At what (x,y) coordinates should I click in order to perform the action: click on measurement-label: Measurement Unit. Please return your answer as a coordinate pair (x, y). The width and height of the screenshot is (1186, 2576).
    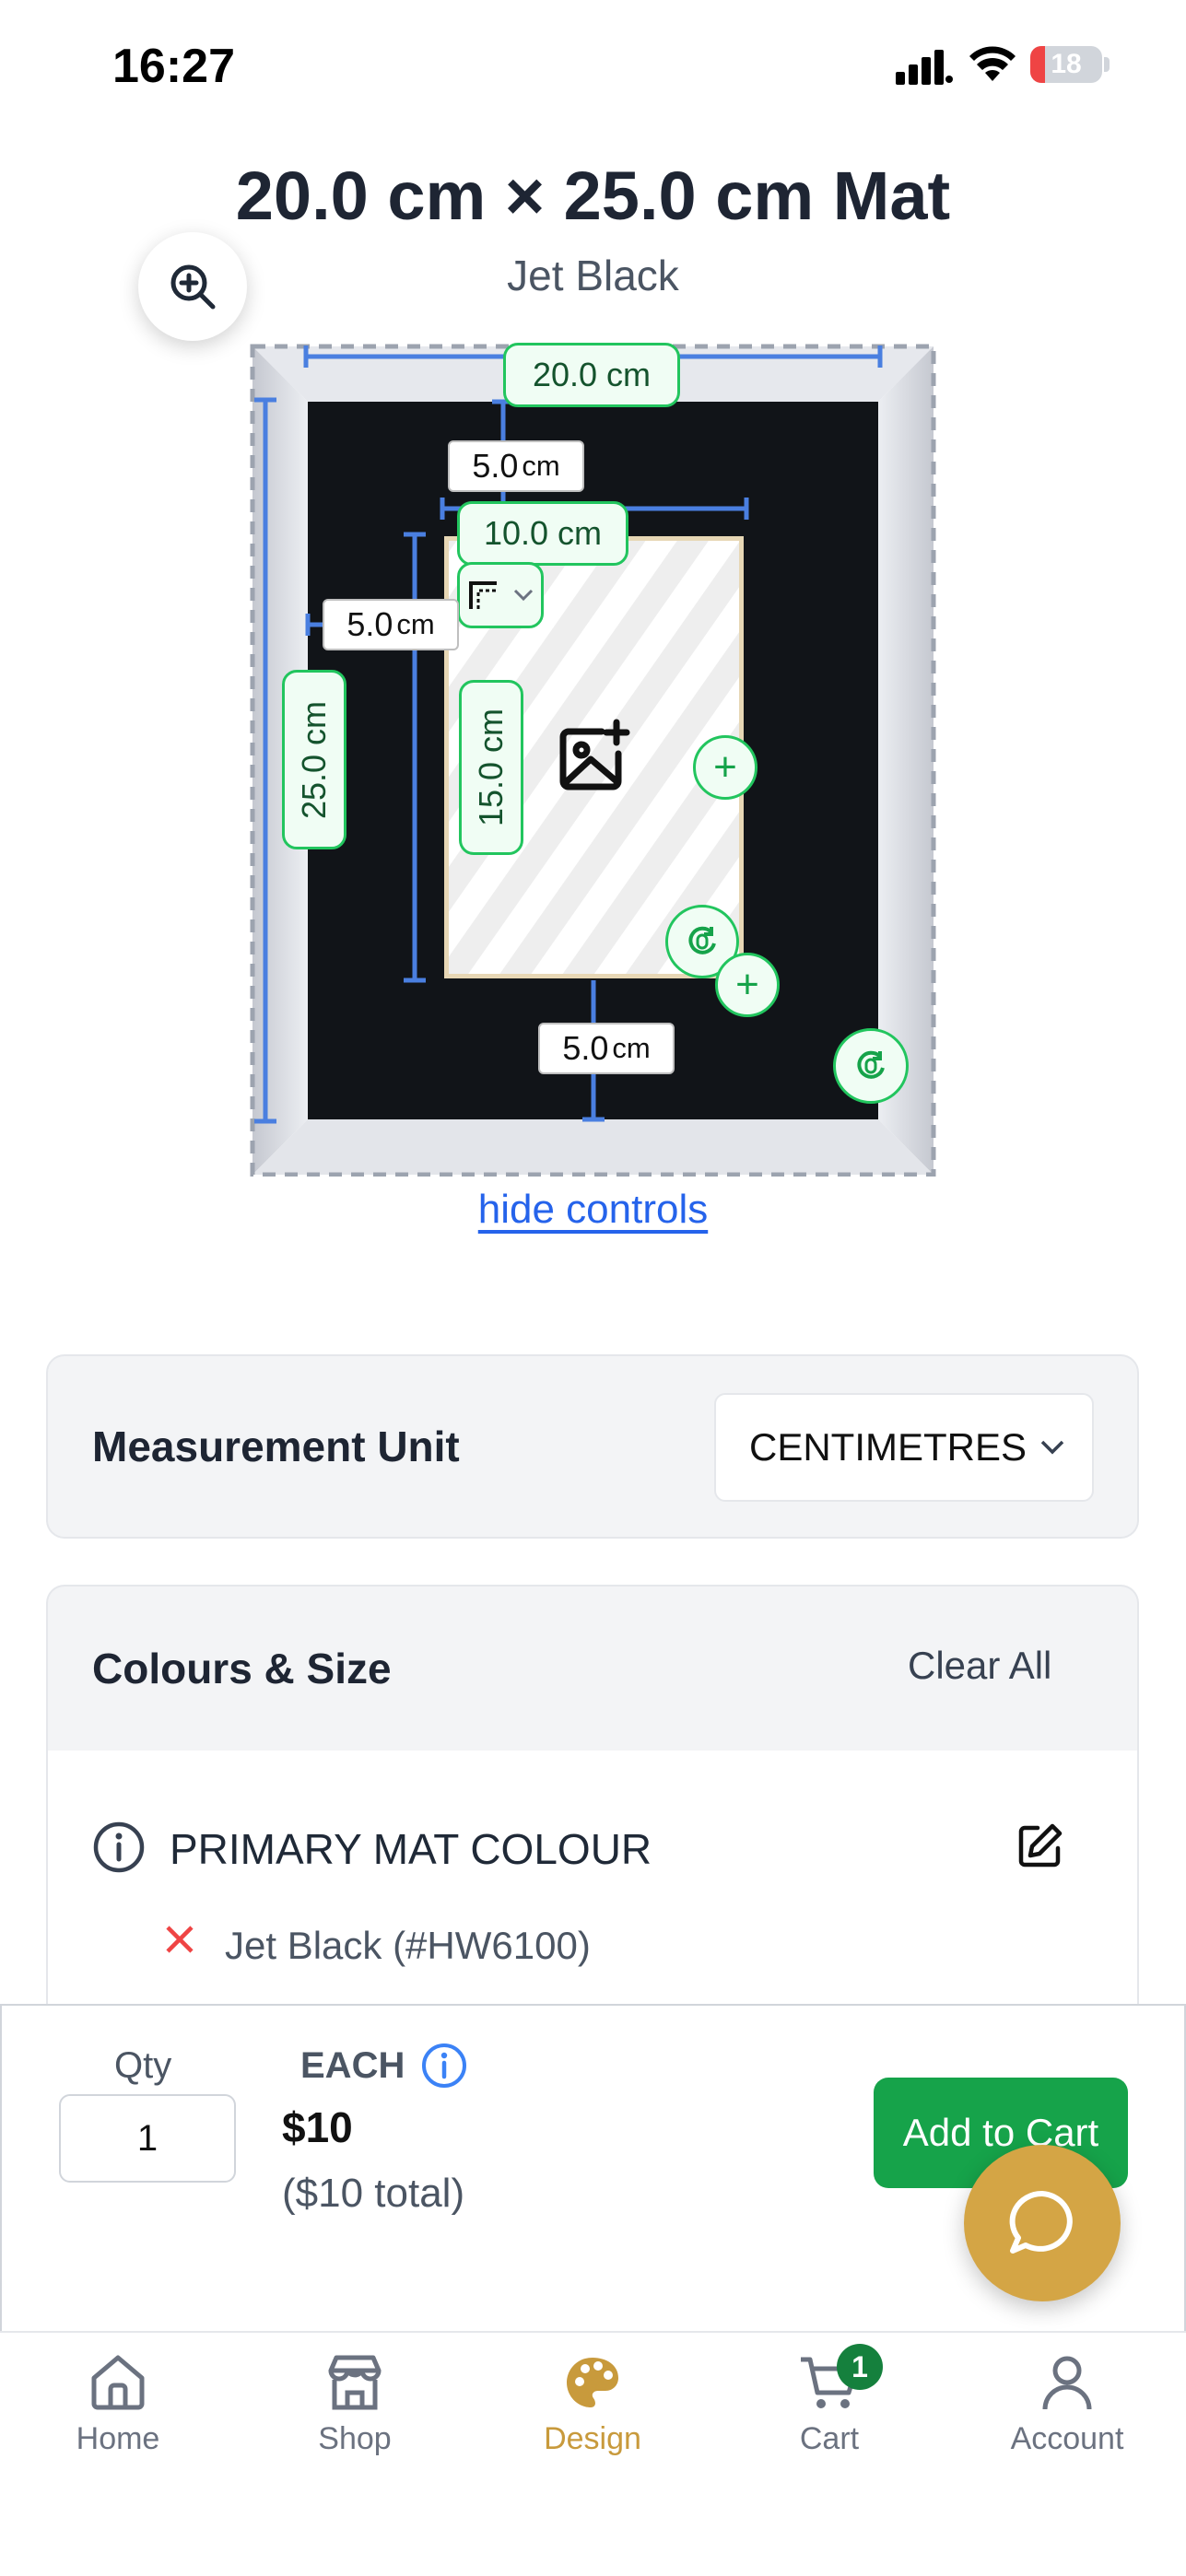
    Looking at the image, I should click on (276, 1446).